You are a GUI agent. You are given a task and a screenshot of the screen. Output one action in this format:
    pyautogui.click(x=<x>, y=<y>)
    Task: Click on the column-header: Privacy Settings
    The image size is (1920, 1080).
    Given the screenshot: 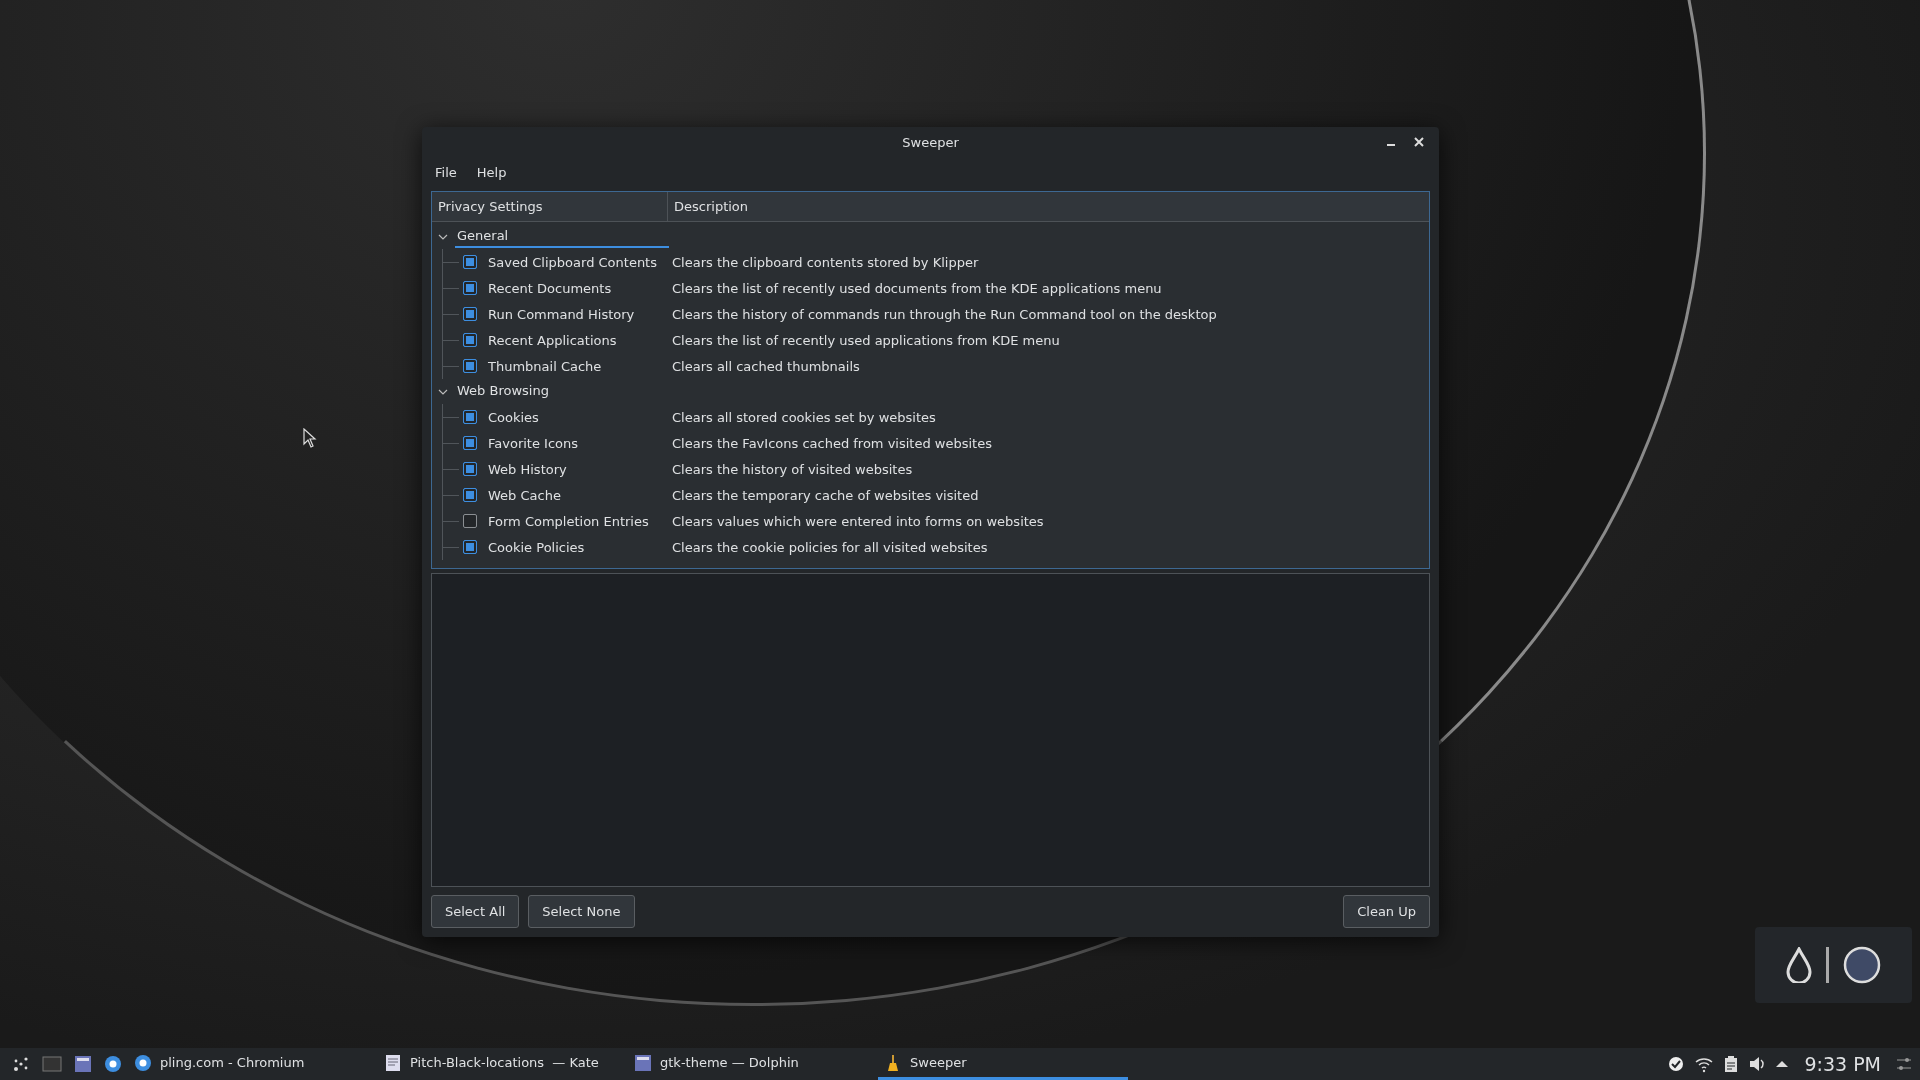 What is the action you would take?
    pyautogui.click(x=550, y=206)
    